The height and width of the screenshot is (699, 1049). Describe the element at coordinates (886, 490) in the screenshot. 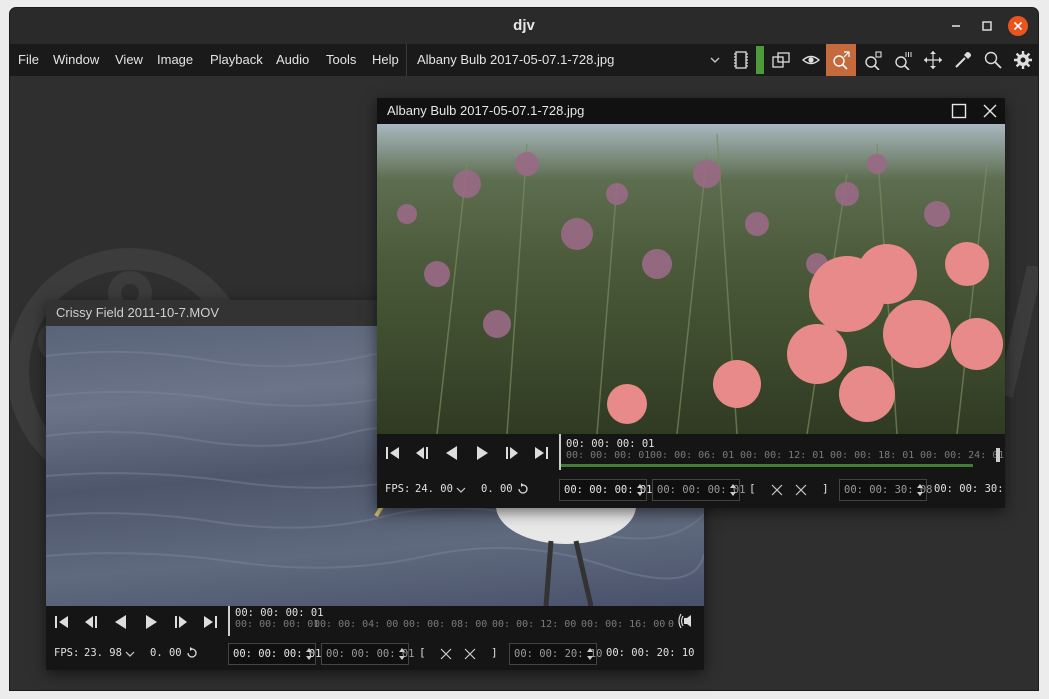

I see `albany-out-point-field: 00: 00: 30: 08` at that location.